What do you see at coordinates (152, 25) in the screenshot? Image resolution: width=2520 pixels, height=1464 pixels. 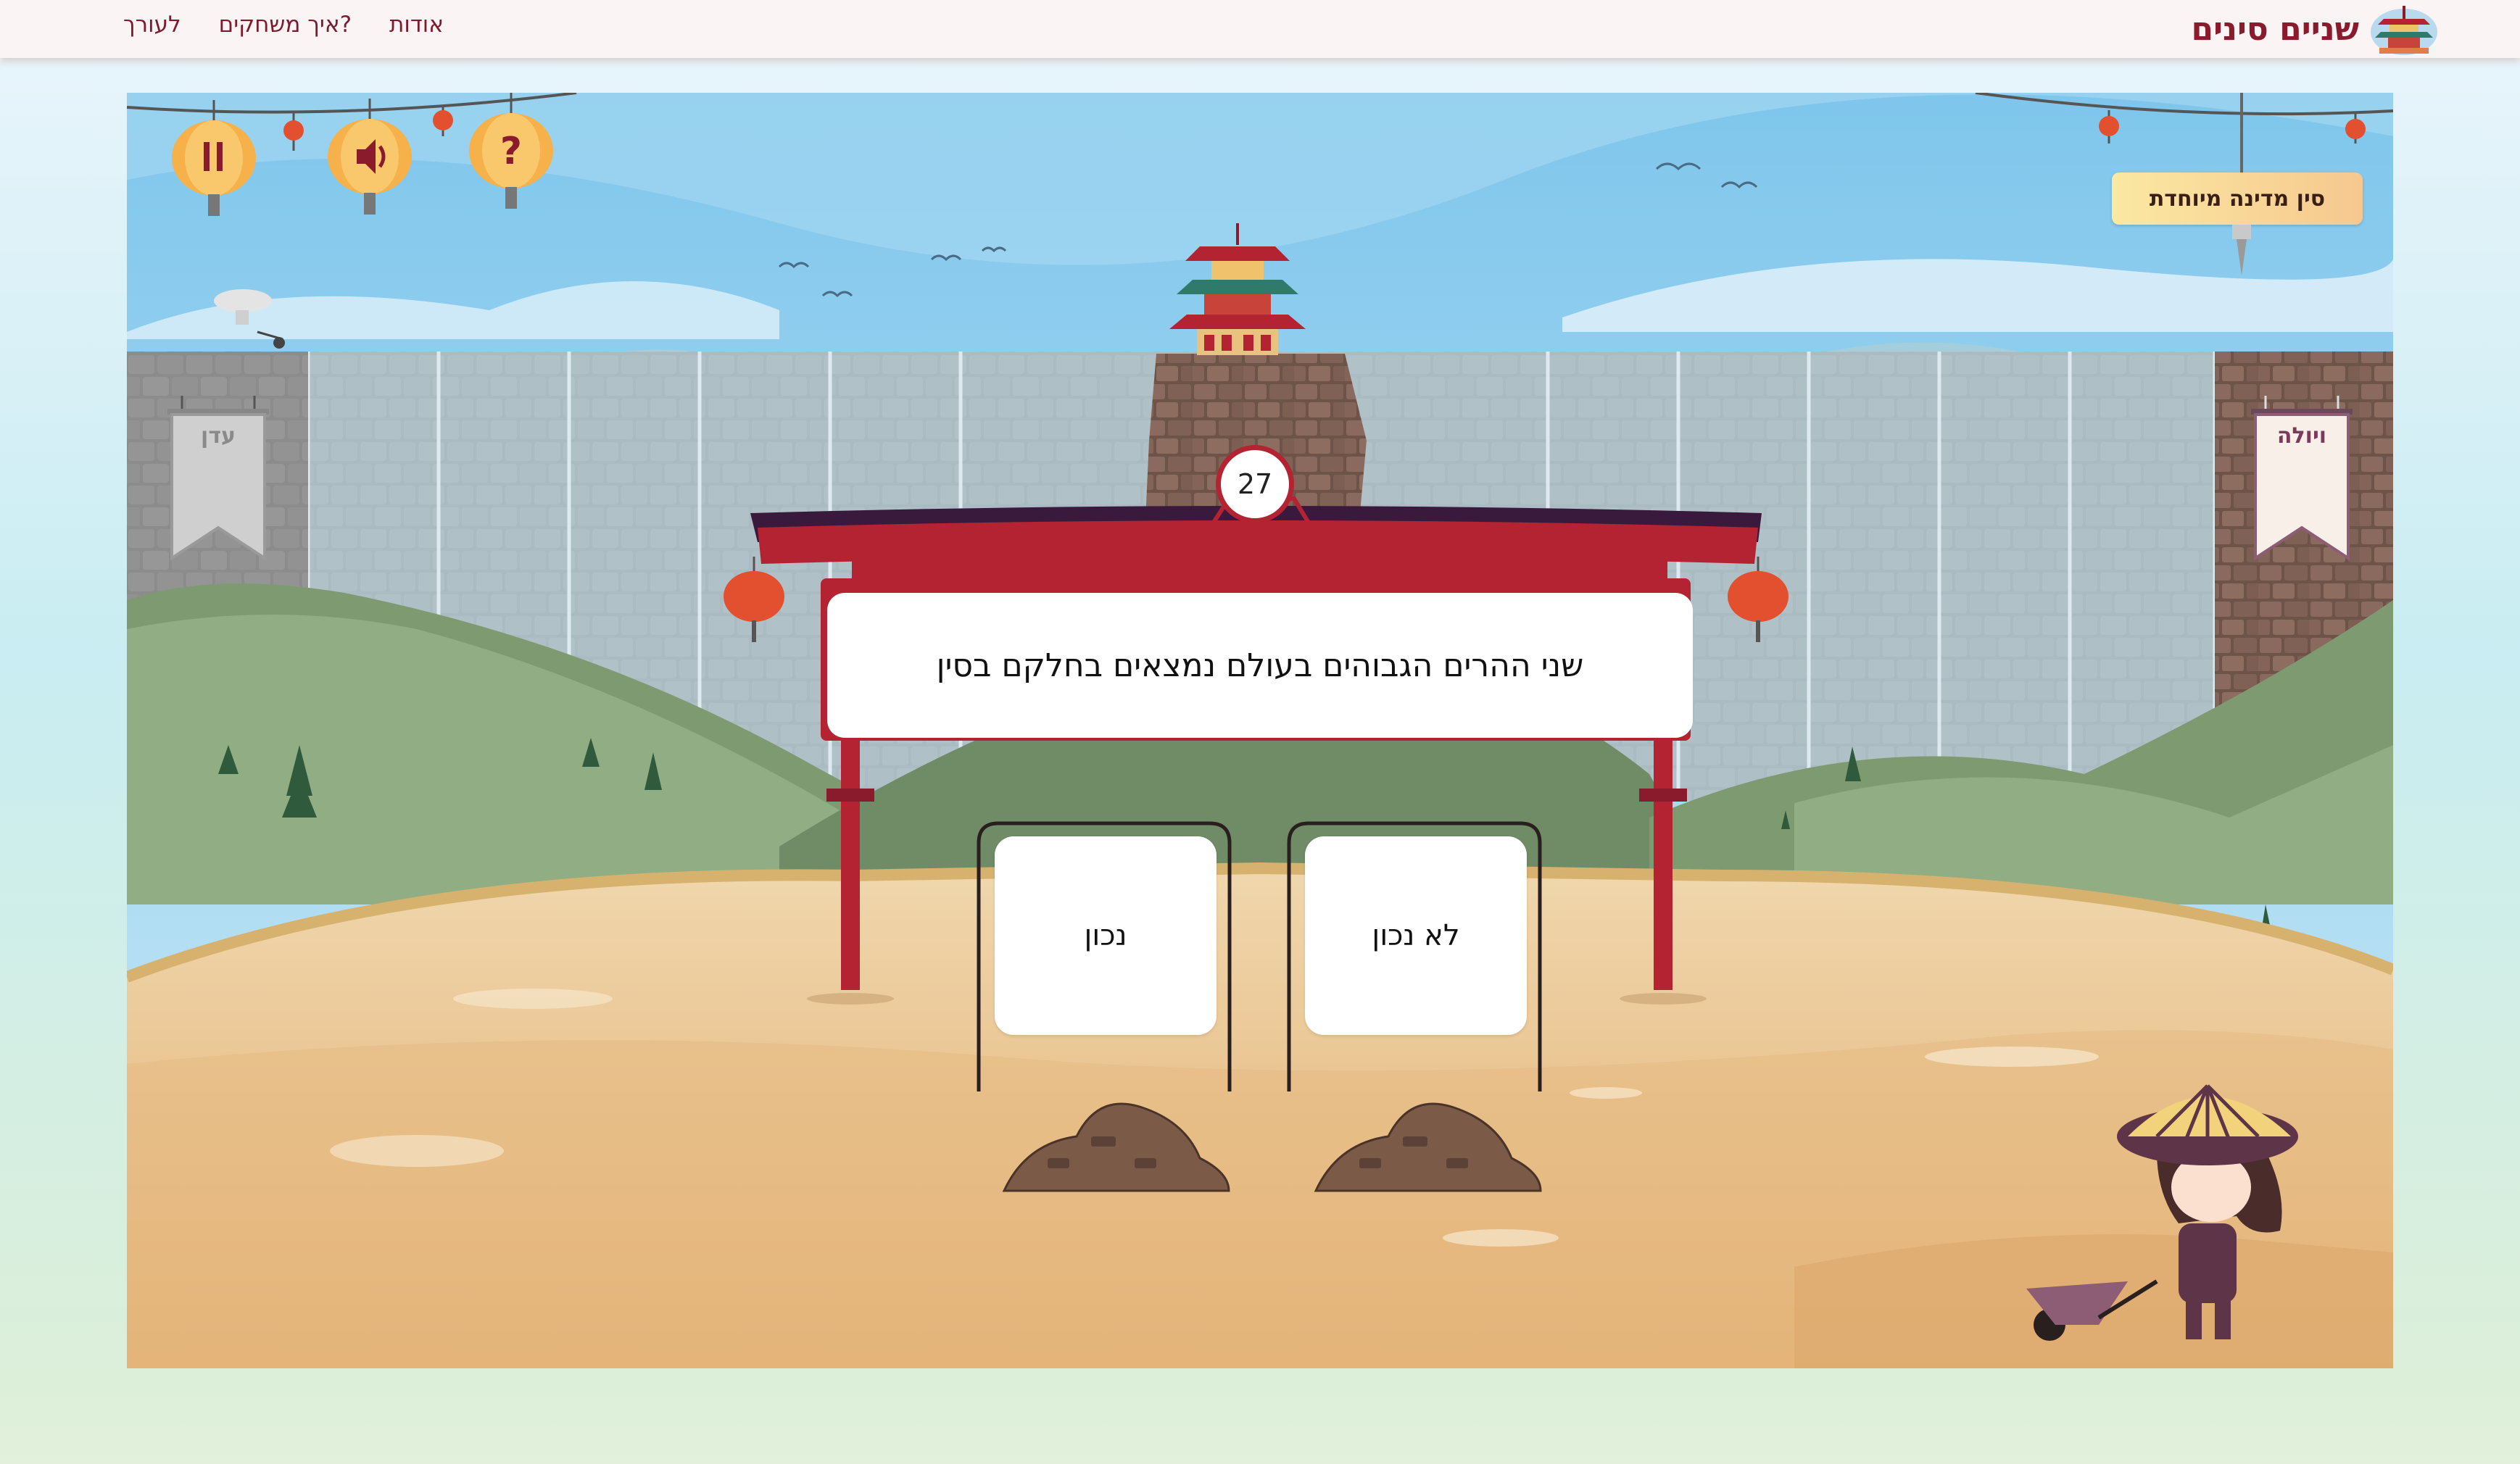 I see `nav-link-editor: לעורך` at bounding box center [152, 25].